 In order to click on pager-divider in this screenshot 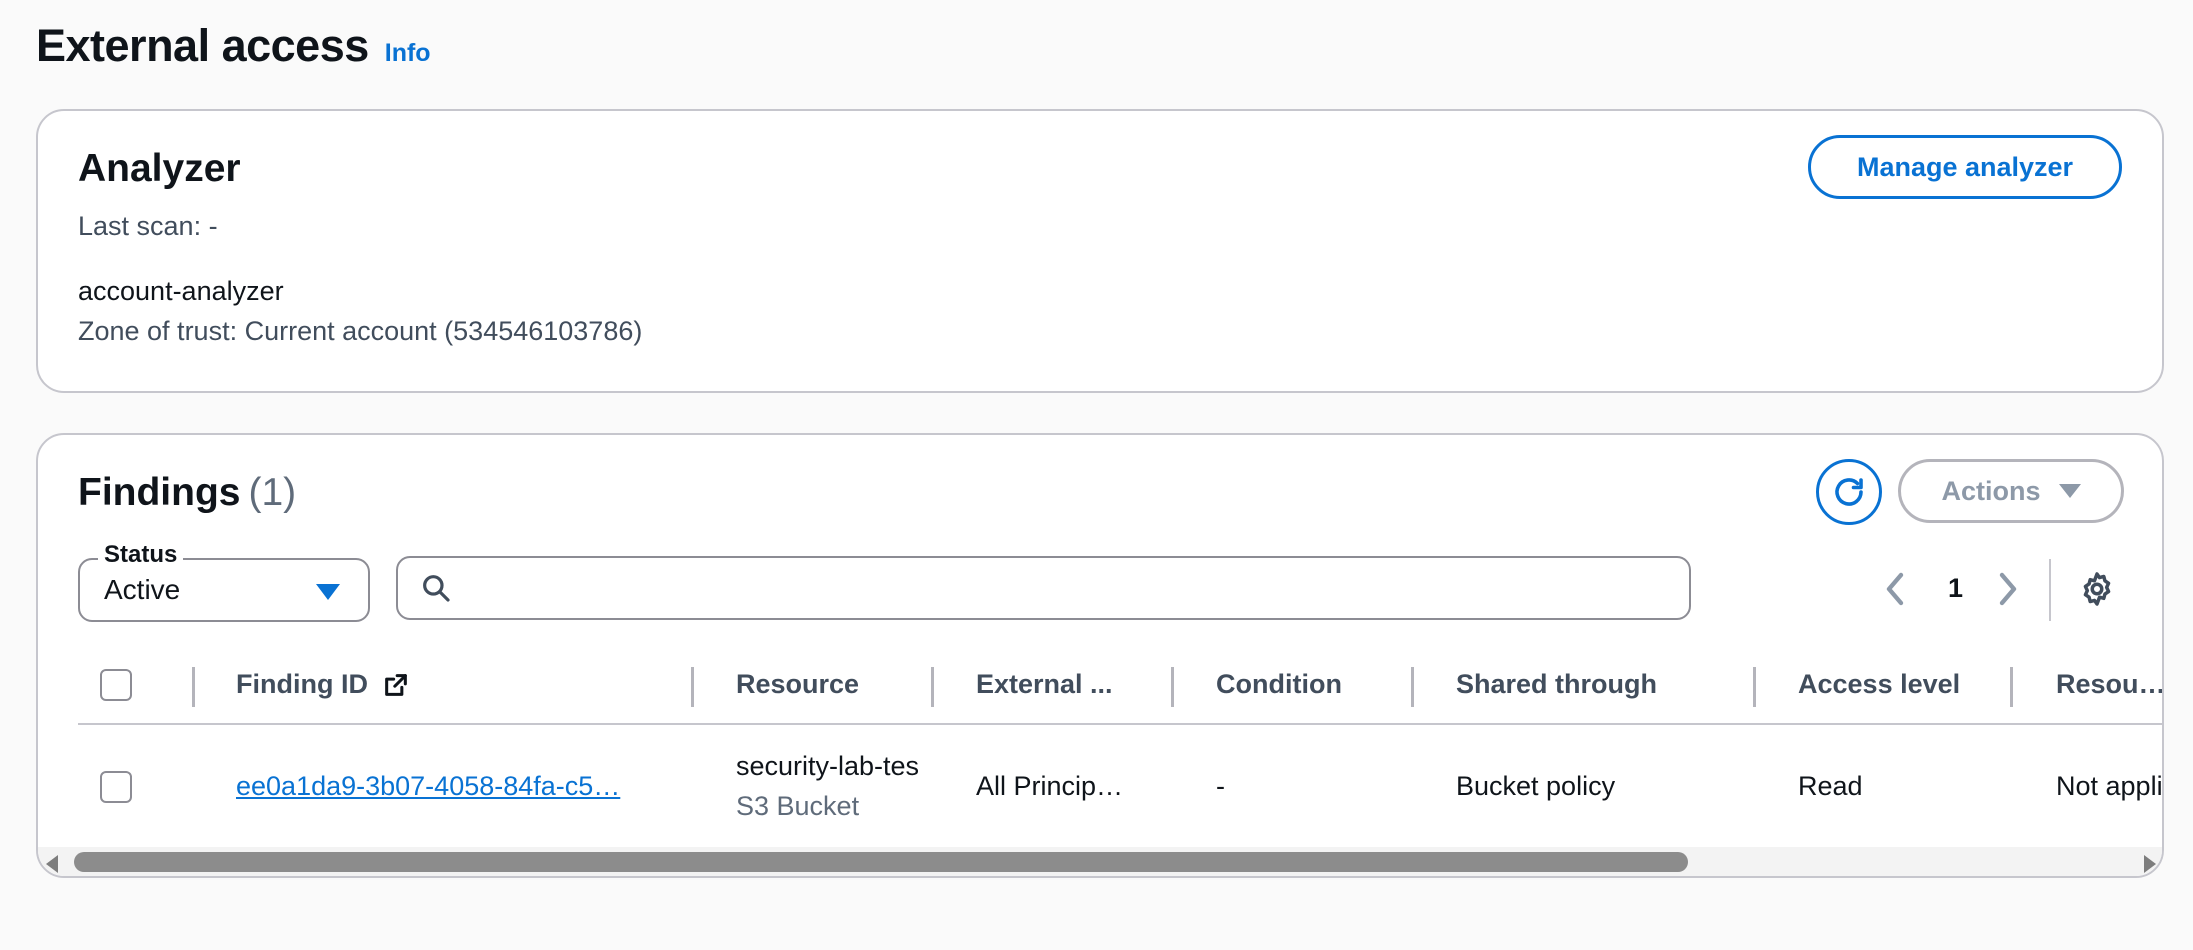, I will do `click(2050, 590)`.